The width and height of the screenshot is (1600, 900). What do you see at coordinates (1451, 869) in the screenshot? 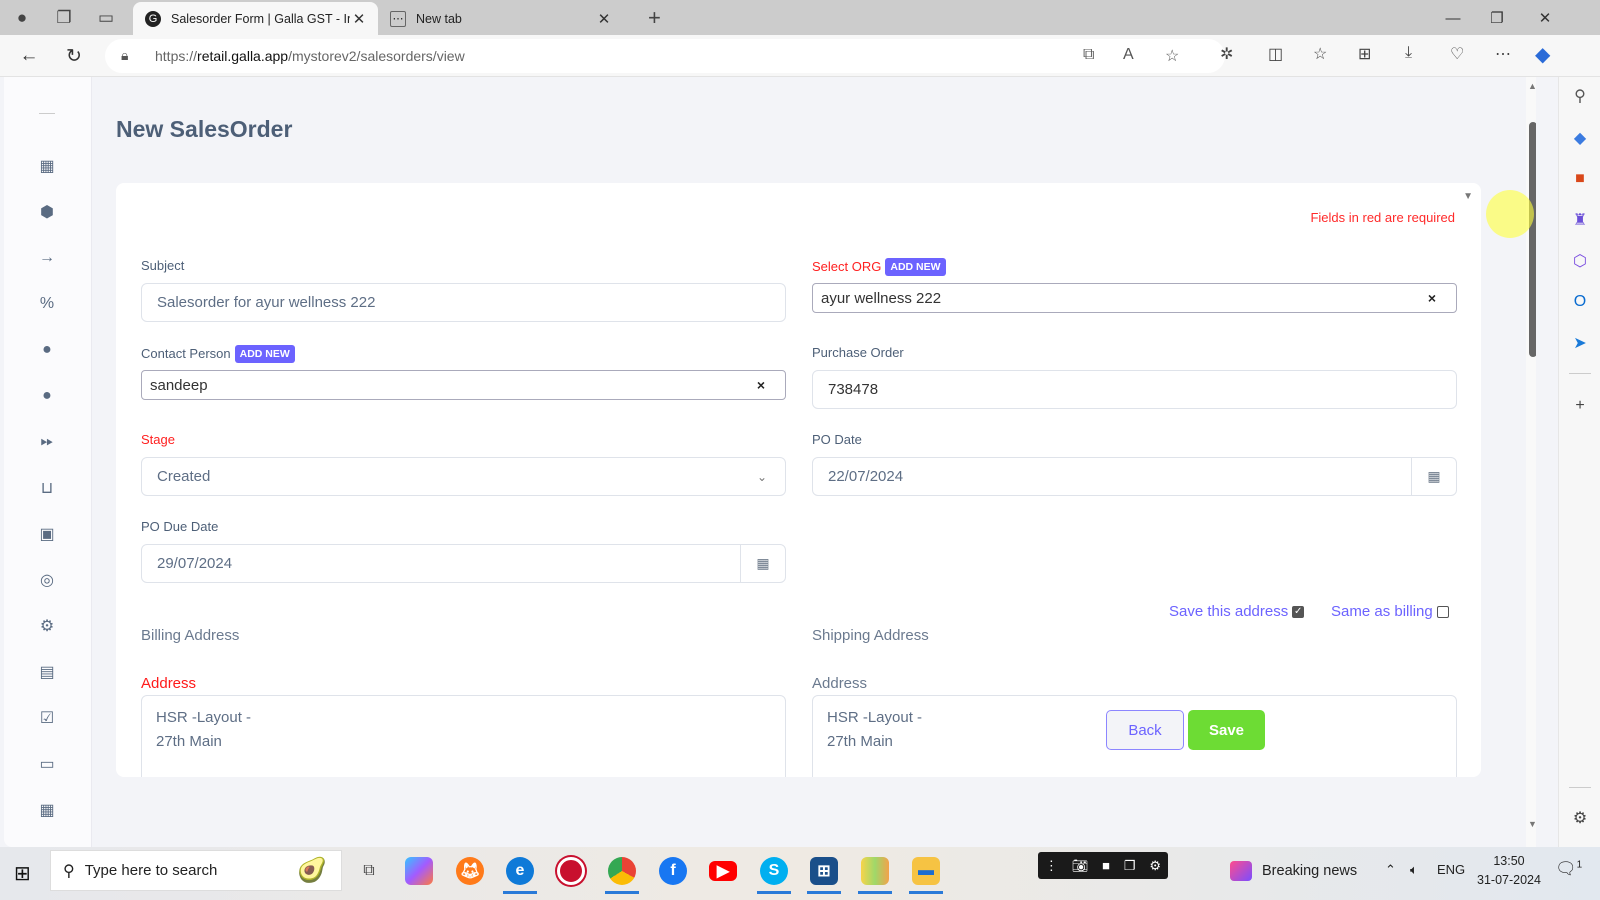
I see `language-indicator: ENG` at bounding box center [1451, 869].